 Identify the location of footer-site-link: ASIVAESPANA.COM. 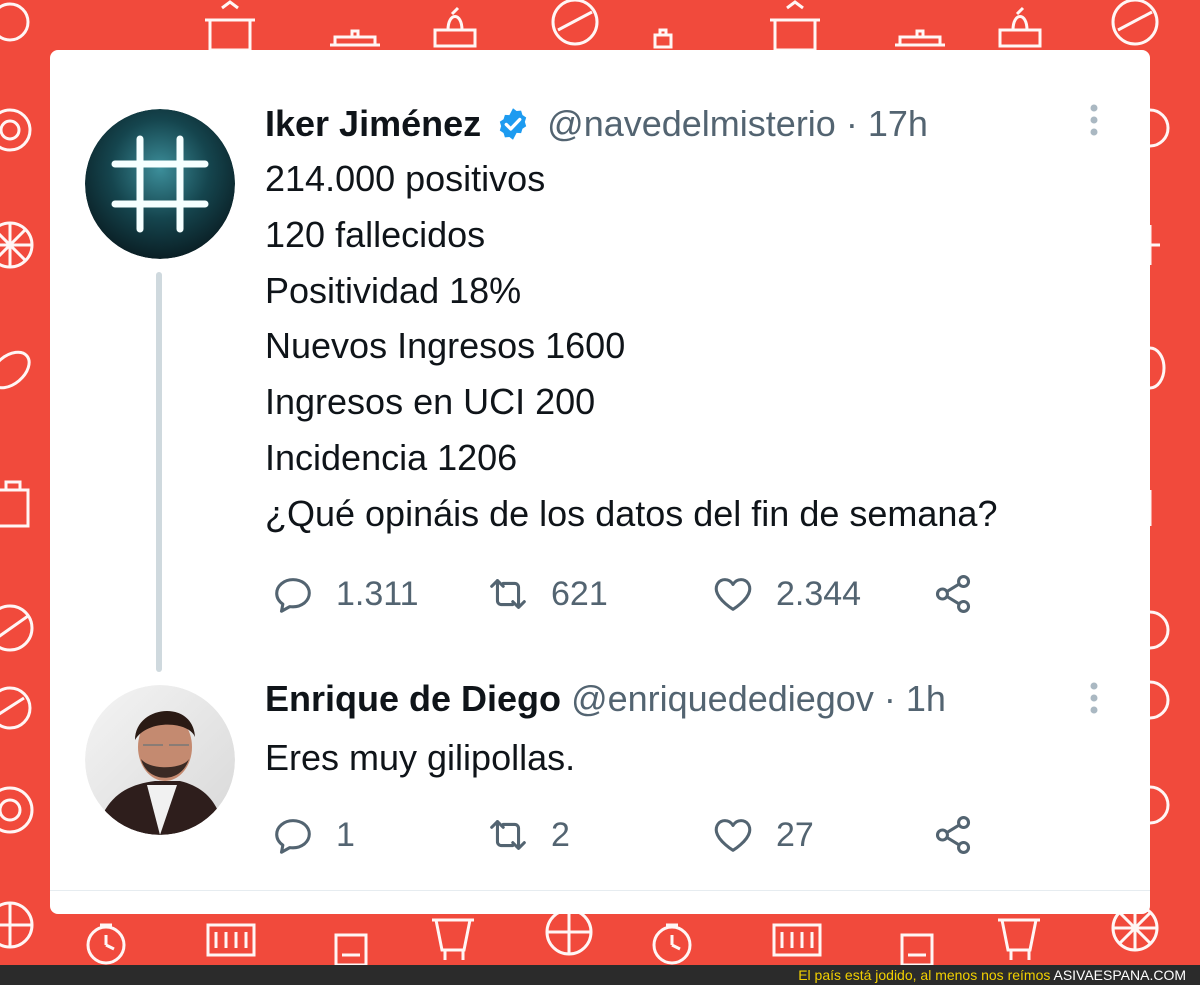
(1119, 975).